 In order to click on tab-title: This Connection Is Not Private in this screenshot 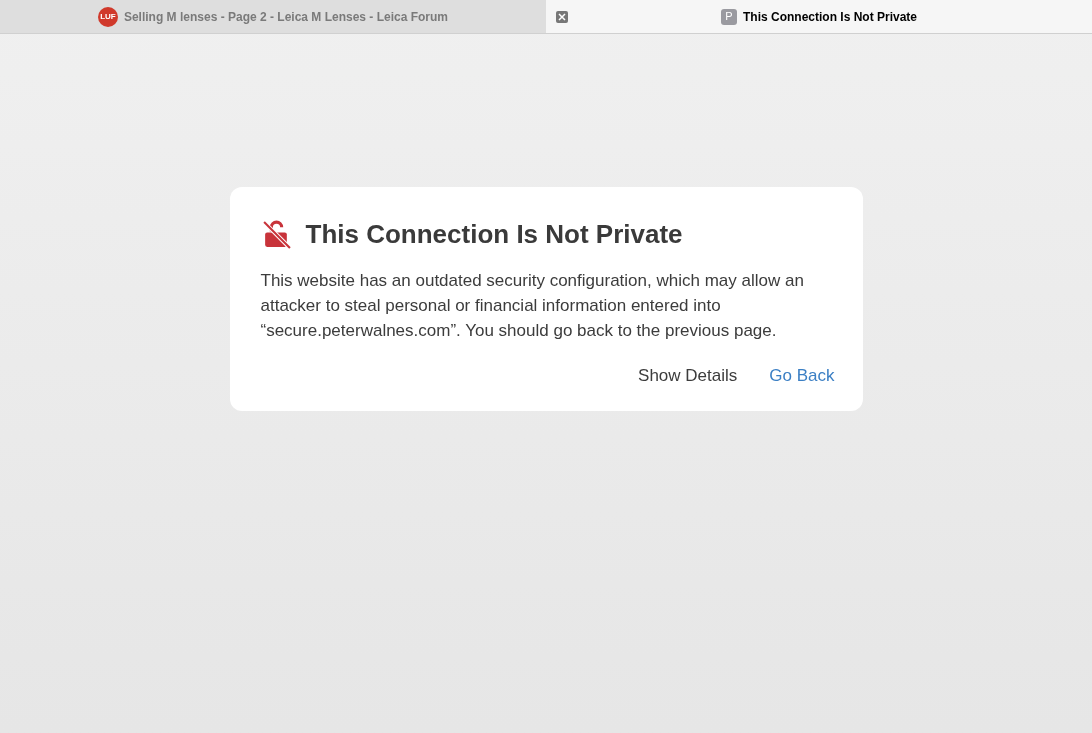, I will do `click(830, 17)`.